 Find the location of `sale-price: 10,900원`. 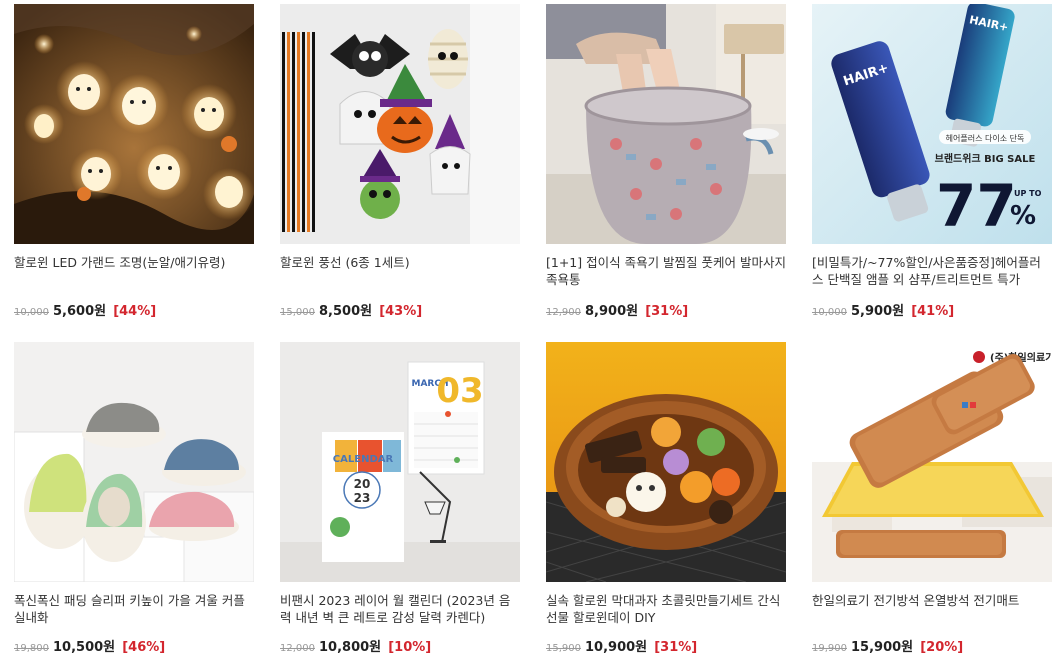

sale-price: 10,900원 is located at coordinates (616, 647).